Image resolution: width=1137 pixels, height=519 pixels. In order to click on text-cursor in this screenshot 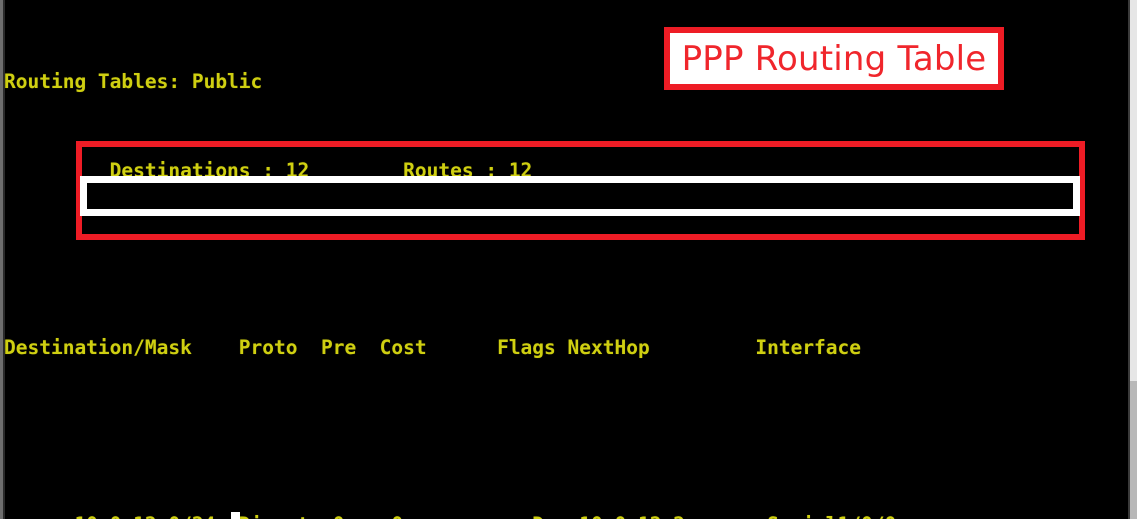, I will do `click(235, 515)`.